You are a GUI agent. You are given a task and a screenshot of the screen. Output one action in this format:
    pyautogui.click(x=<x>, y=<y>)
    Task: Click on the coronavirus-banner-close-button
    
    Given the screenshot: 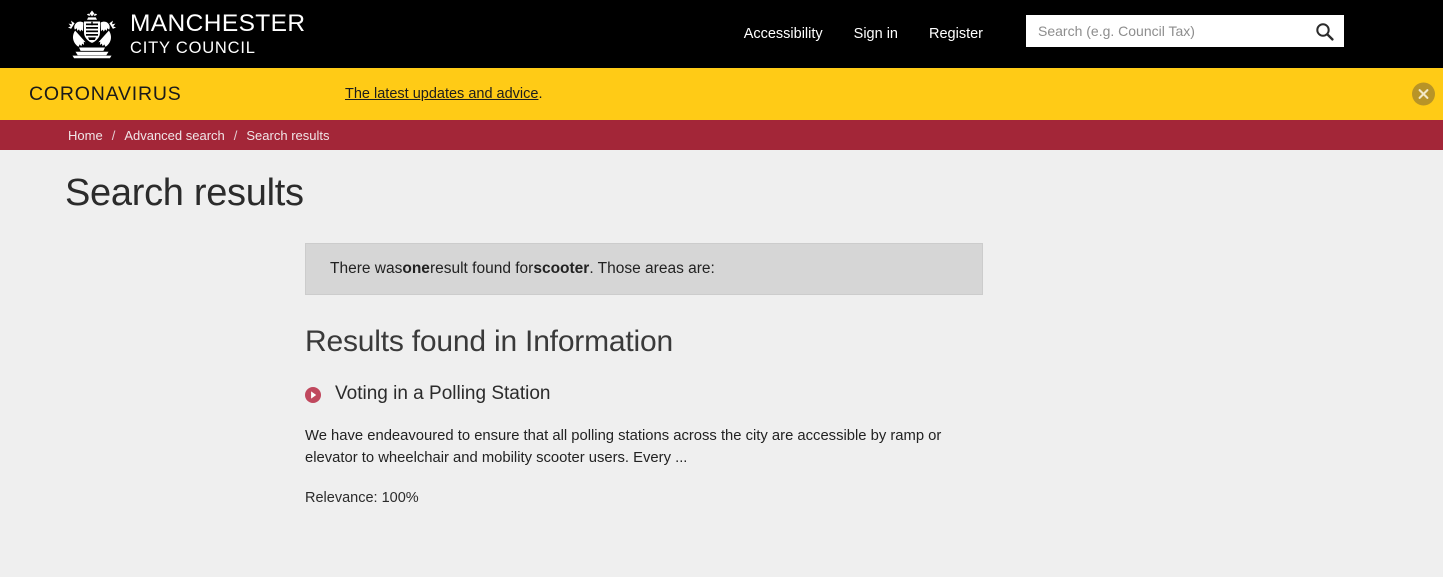 What is the action you would take?
    pyautogui.click(x=1423, y=94)
    